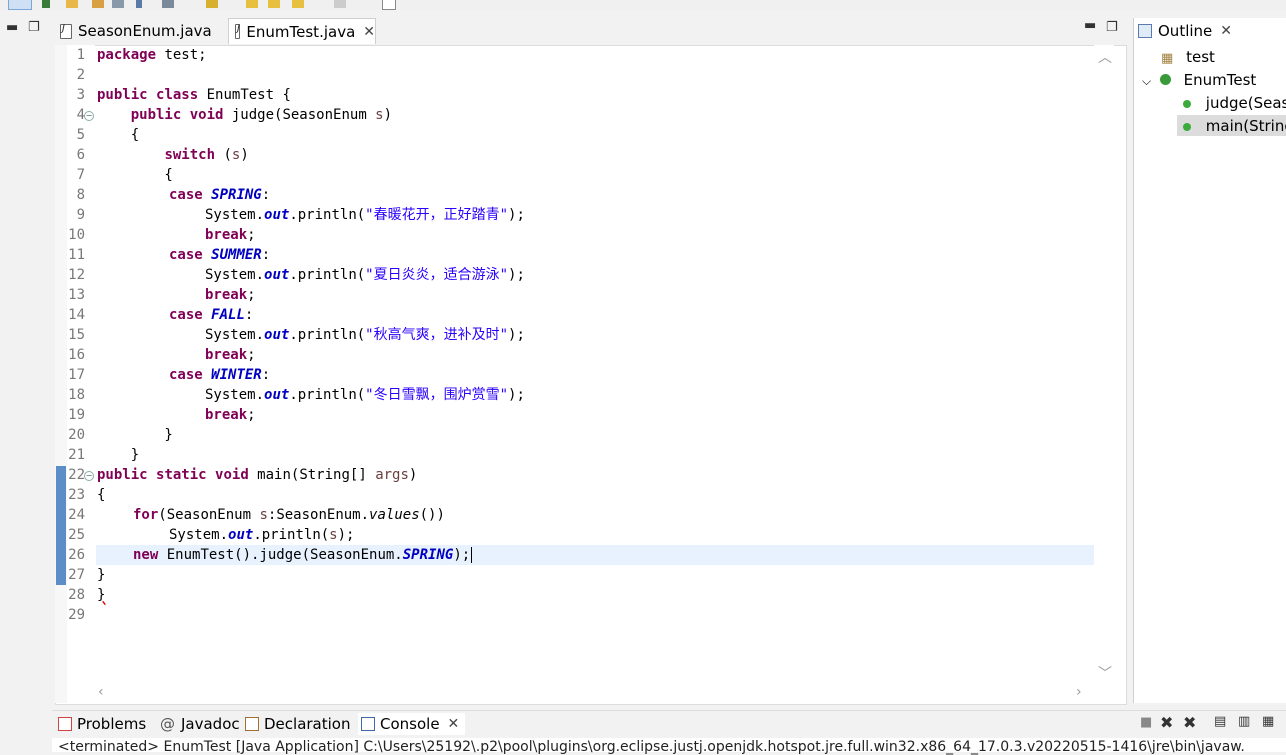 The width and height of the screenshot is (1286, 755). I want to click on line-number: 8, so click(80, 195).